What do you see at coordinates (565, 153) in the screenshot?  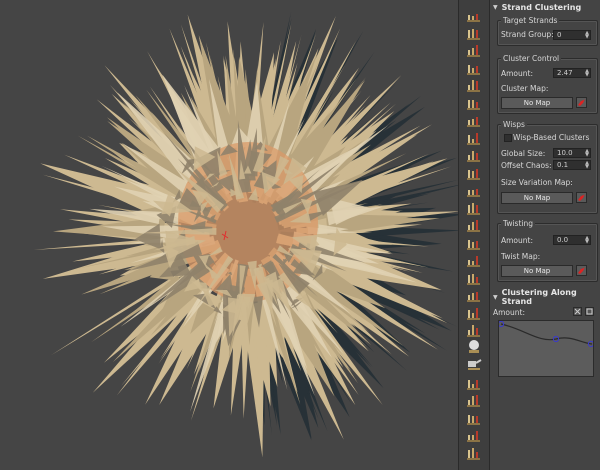 I see `spinner-value: 10.0` at bounding box center [565, 153].